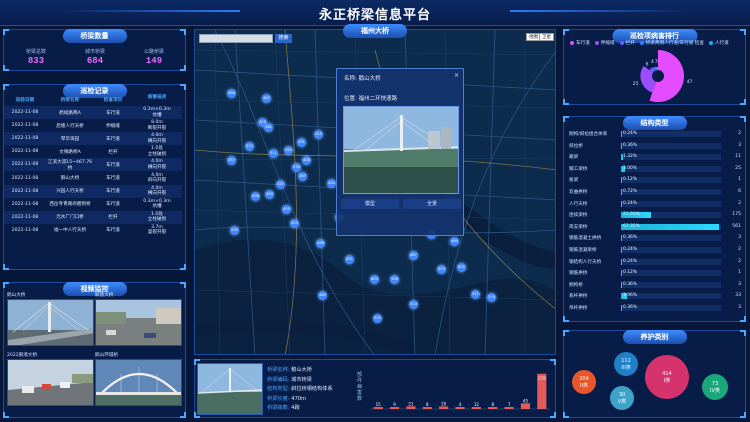 The height and width of the screenshot is (422, 750). What do you see at coordinates (236, 38) in the screenshot?
I see `map-search-input` at bounding box center [236, 38].